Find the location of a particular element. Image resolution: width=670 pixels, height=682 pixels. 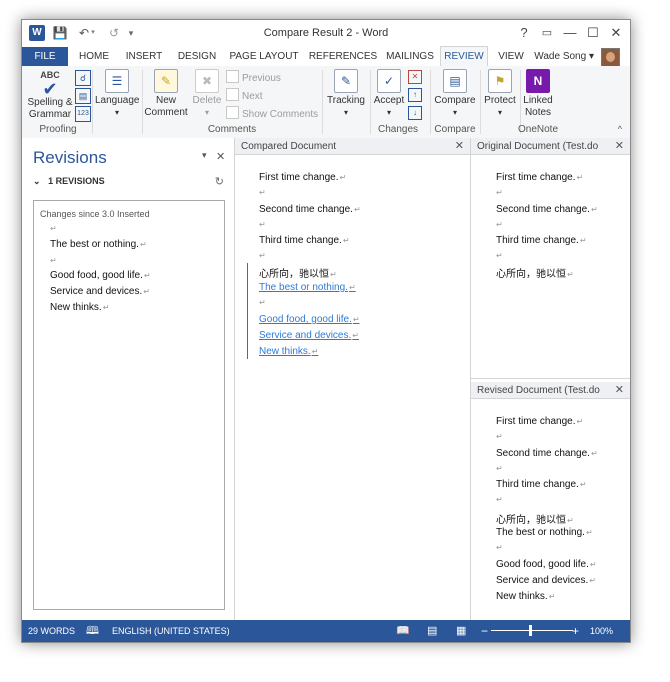

revision-header: Changes since 3.0 Inserted is located at coordinates (95, 214).